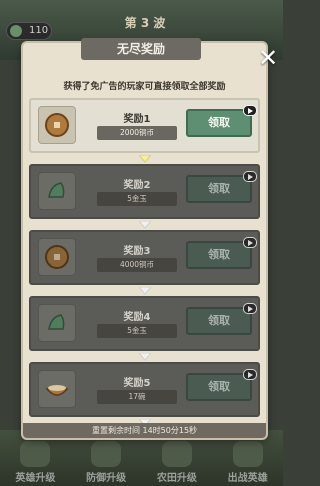  I want to click on reward-name: 奖励4, so click(137, 317).